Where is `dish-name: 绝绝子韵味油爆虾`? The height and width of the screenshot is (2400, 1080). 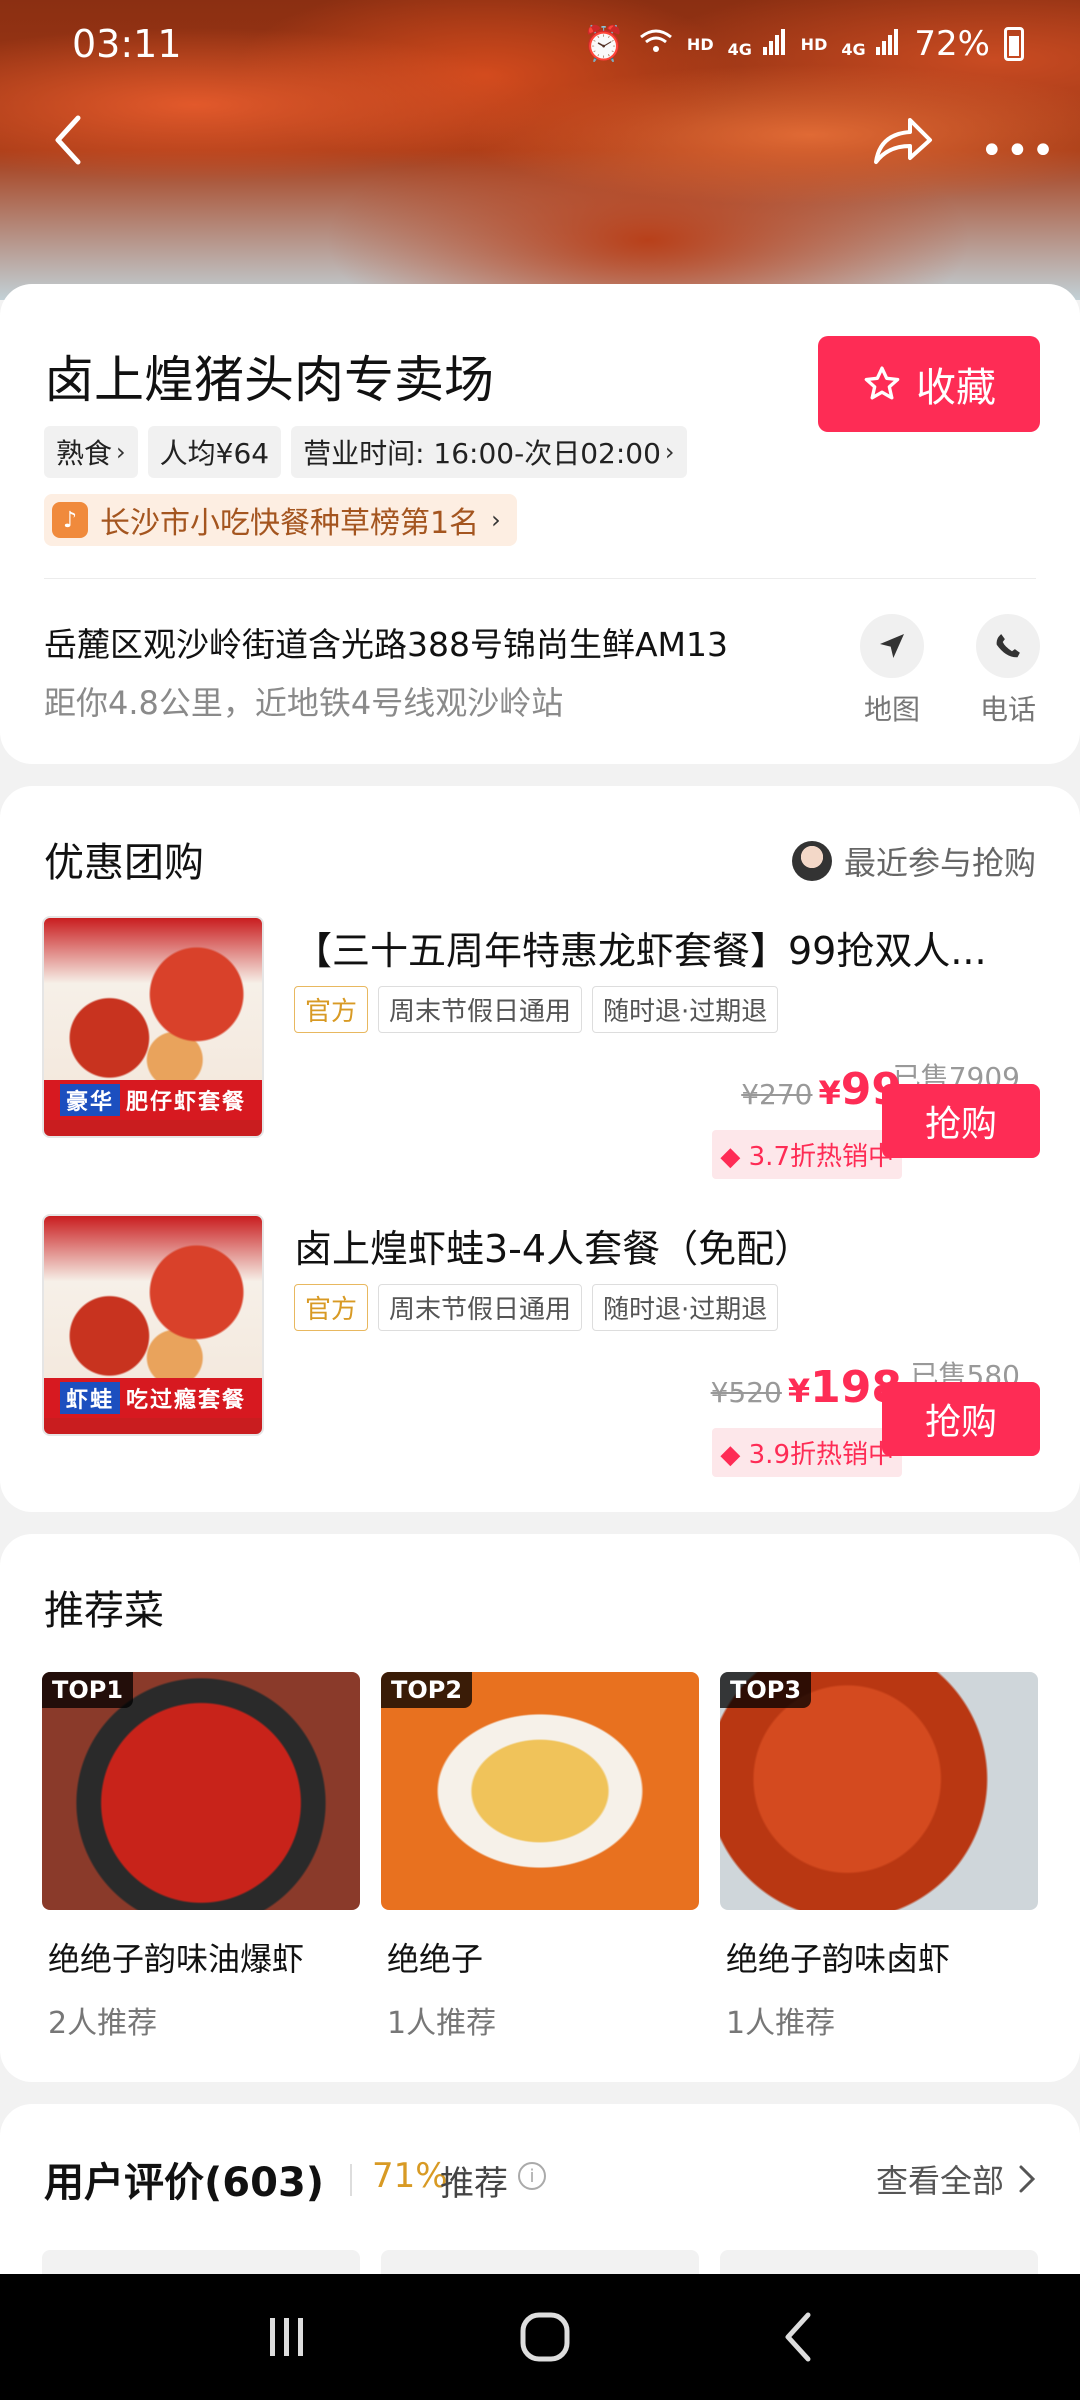
dish-name: 绝绝子韵味油爆虾 is located at coordinates (176, 1959).